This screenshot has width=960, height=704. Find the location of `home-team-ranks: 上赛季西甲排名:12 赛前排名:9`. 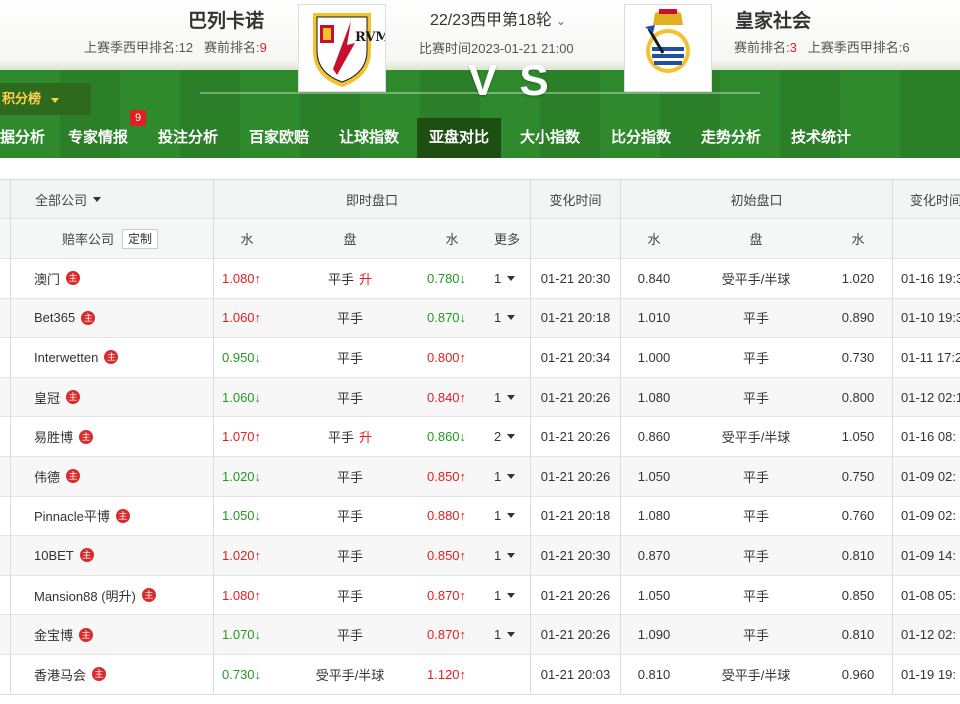

home-team-ranks: 上赛季西甲排名:12 赛前排名:9 is located at coordinates (175, 46).